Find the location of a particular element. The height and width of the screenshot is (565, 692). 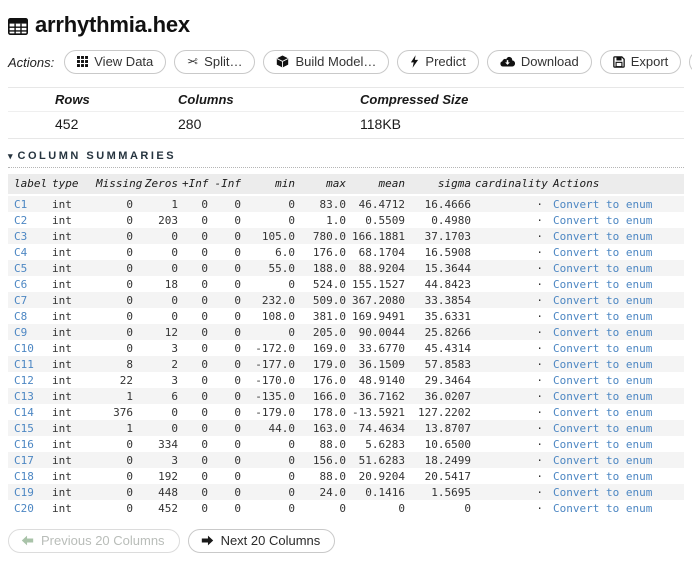

sigma-value: 45.4314 is located at coordinates (447, 348).